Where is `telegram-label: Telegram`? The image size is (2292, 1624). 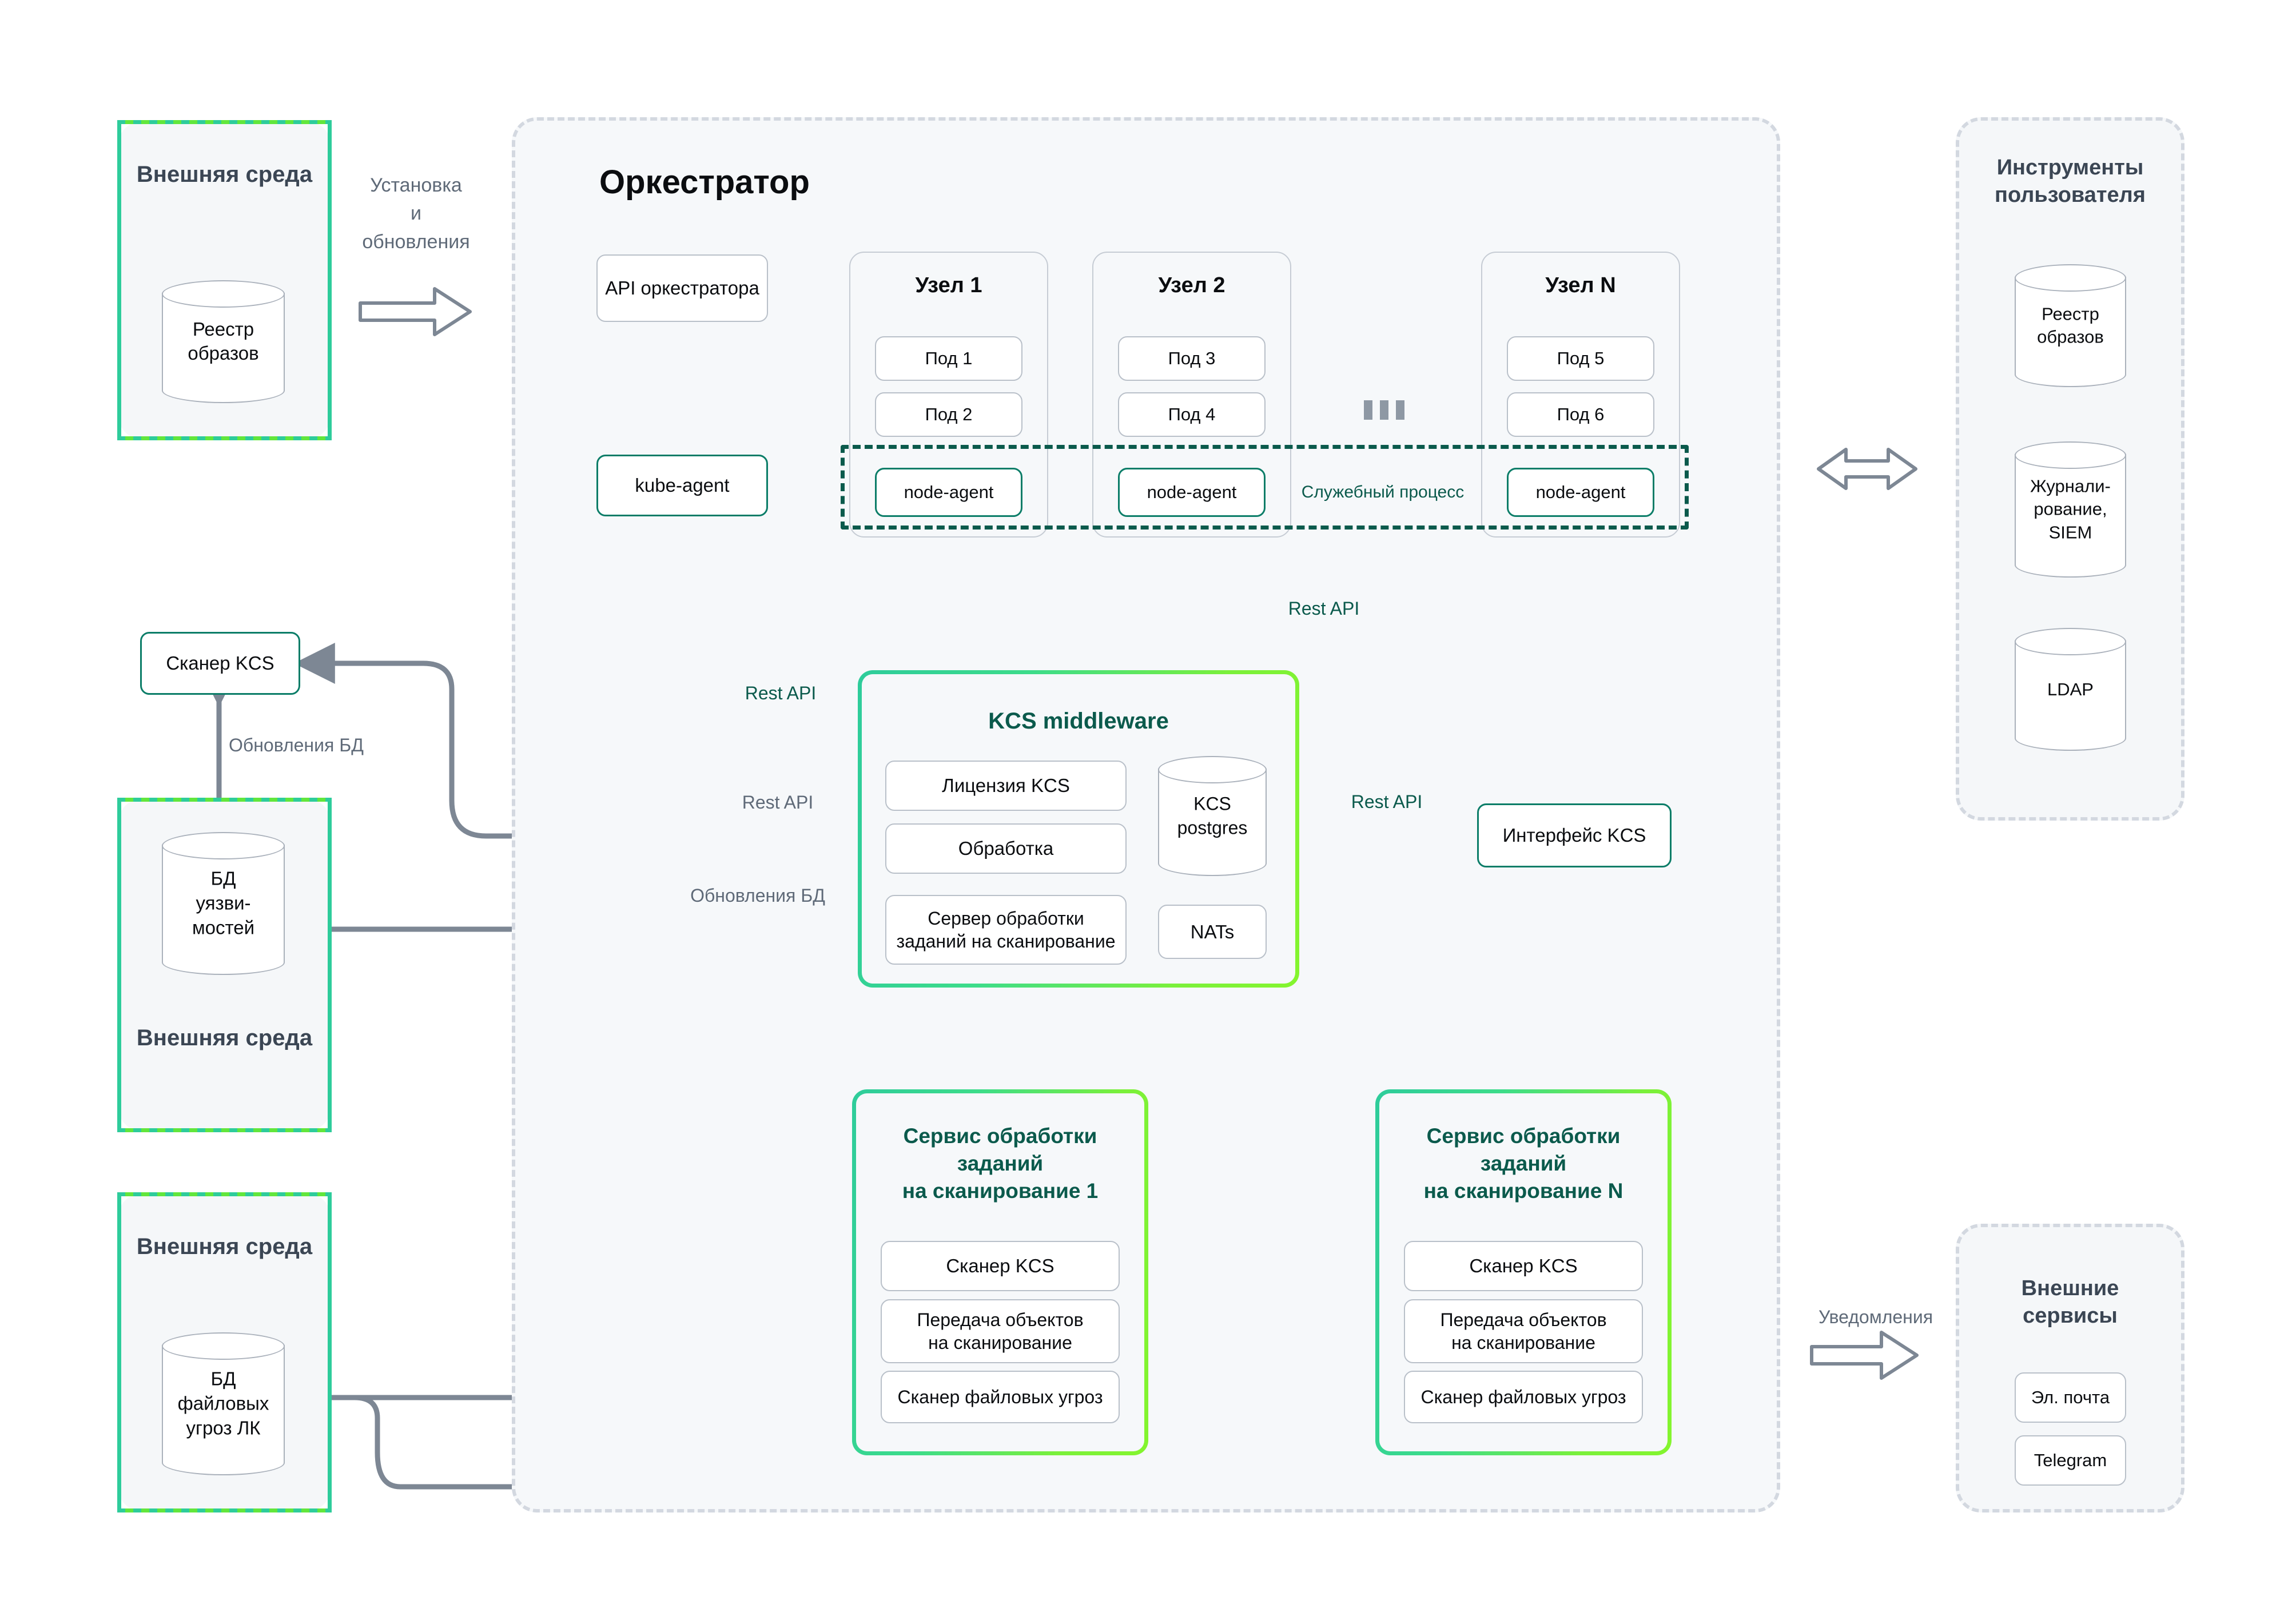 telegram-label: Telegram is located at coordinates (2070, 1460).